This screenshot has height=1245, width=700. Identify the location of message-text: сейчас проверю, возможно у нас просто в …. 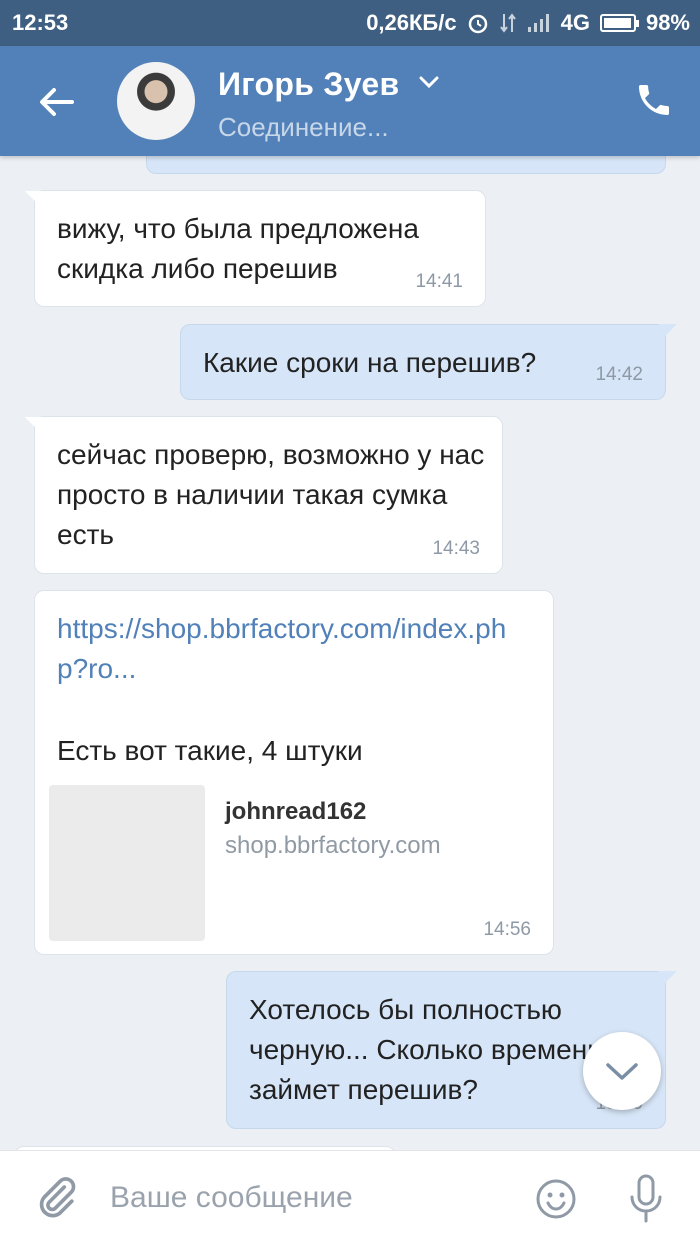
(271, 494).